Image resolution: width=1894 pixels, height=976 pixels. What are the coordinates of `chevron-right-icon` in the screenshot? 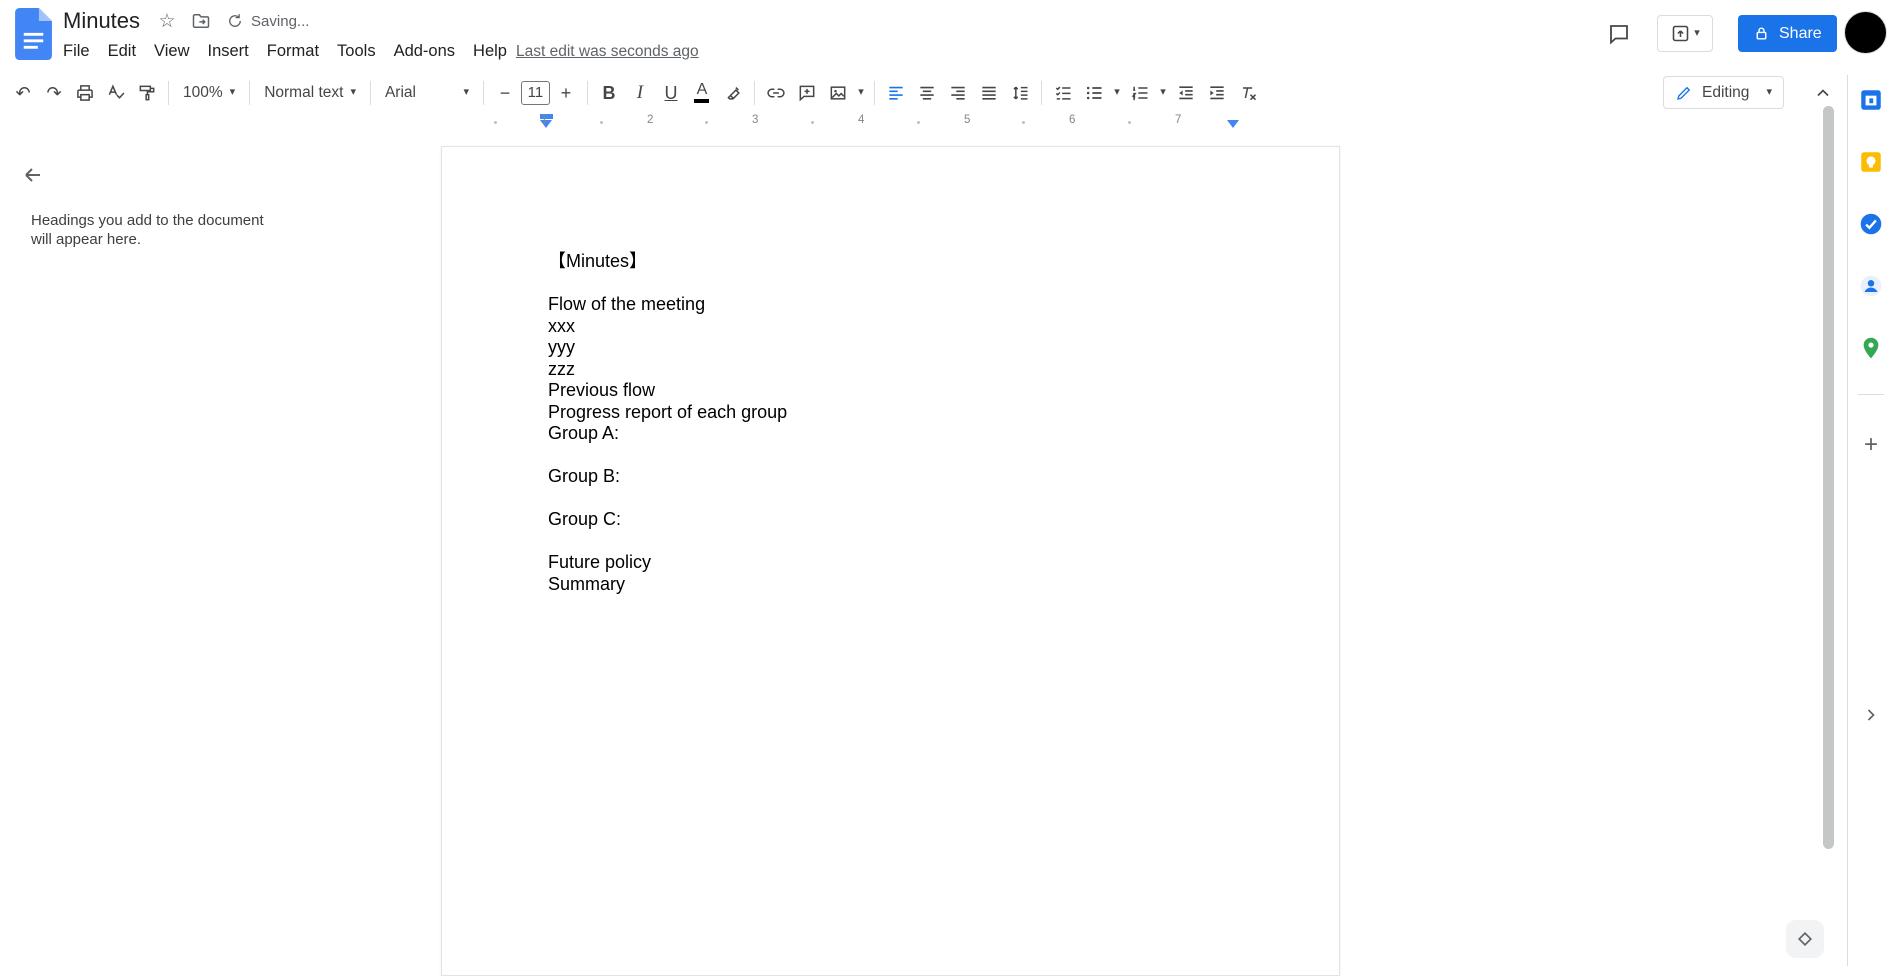 It's located at (1871, 715).